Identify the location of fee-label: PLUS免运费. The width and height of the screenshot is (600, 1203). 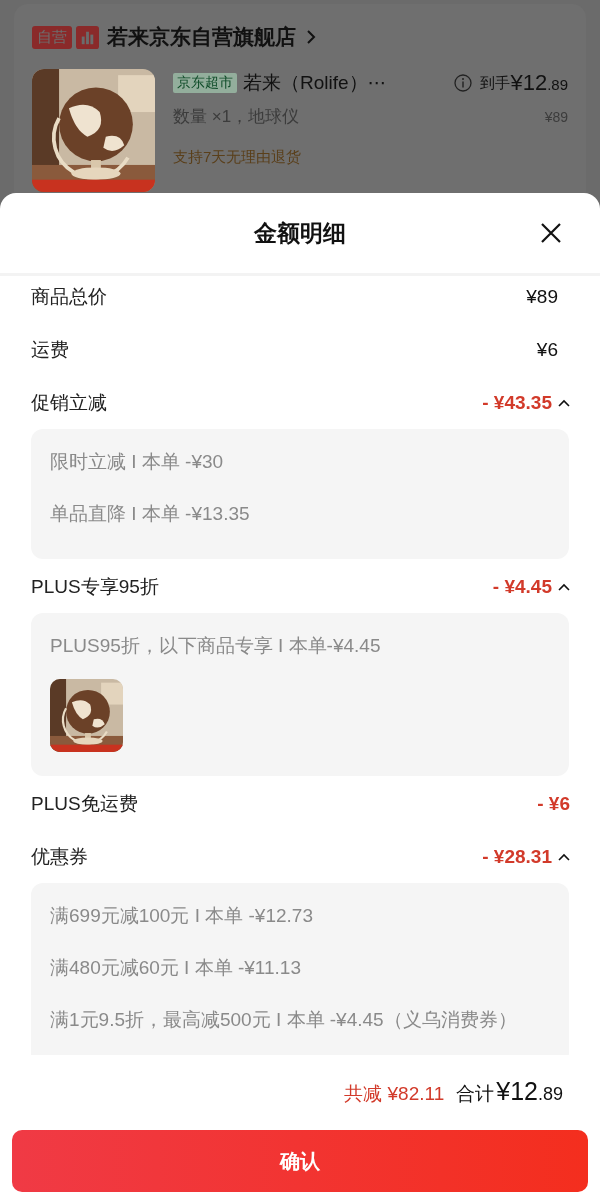
(84, 803).